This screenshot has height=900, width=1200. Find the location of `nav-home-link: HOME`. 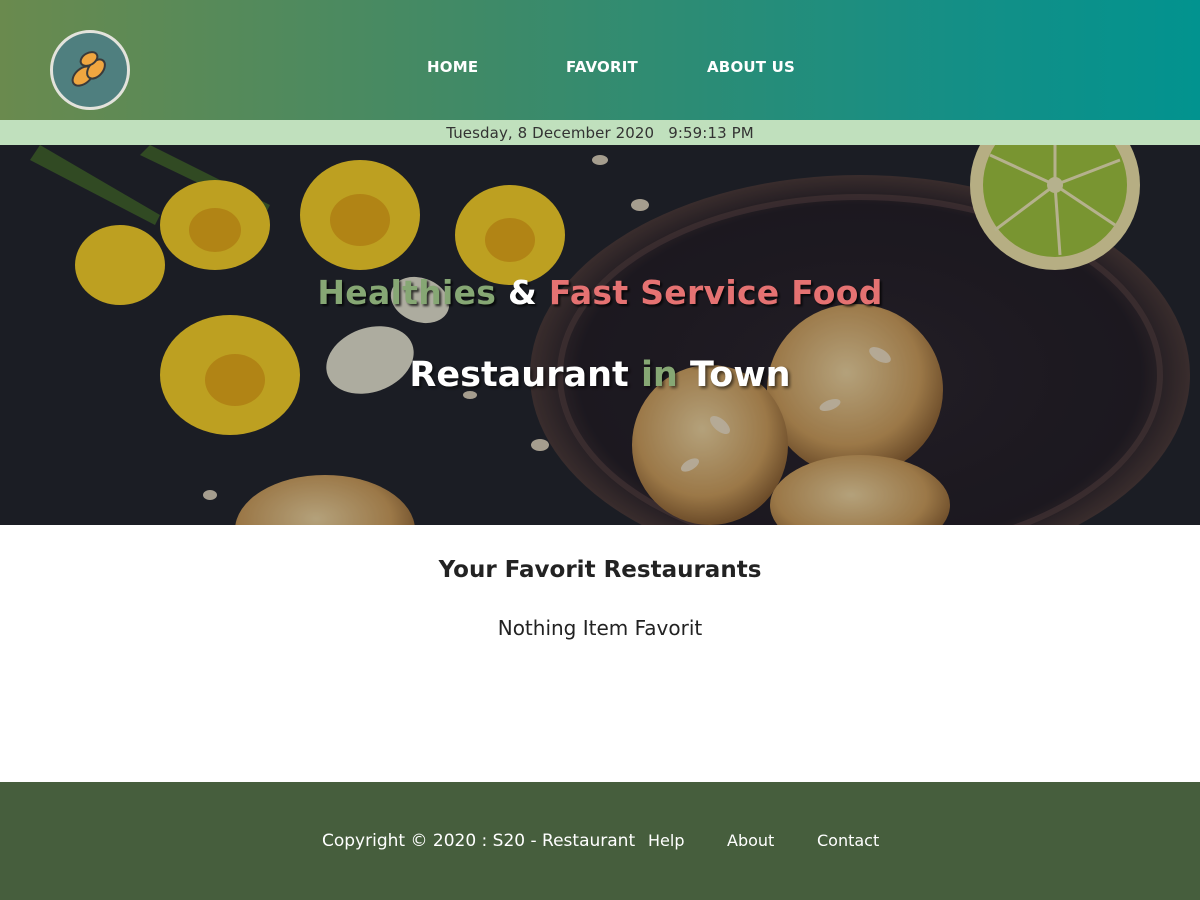

nav-home-link: HOME is located at coordinates (452, 67).